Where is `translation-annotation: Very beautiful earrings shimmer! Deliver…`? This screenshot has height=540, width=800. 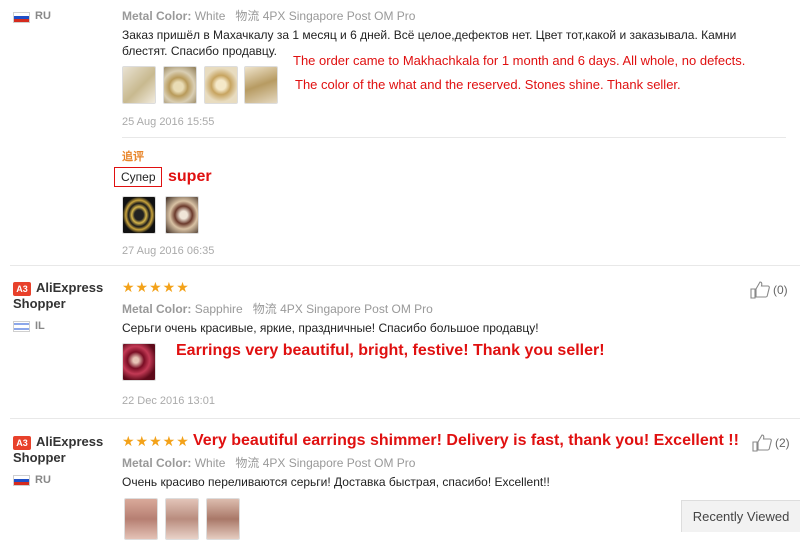 translation-annotation: Very beautiful earrings shimmer! Deliver… is located at coordinates (466, 440).